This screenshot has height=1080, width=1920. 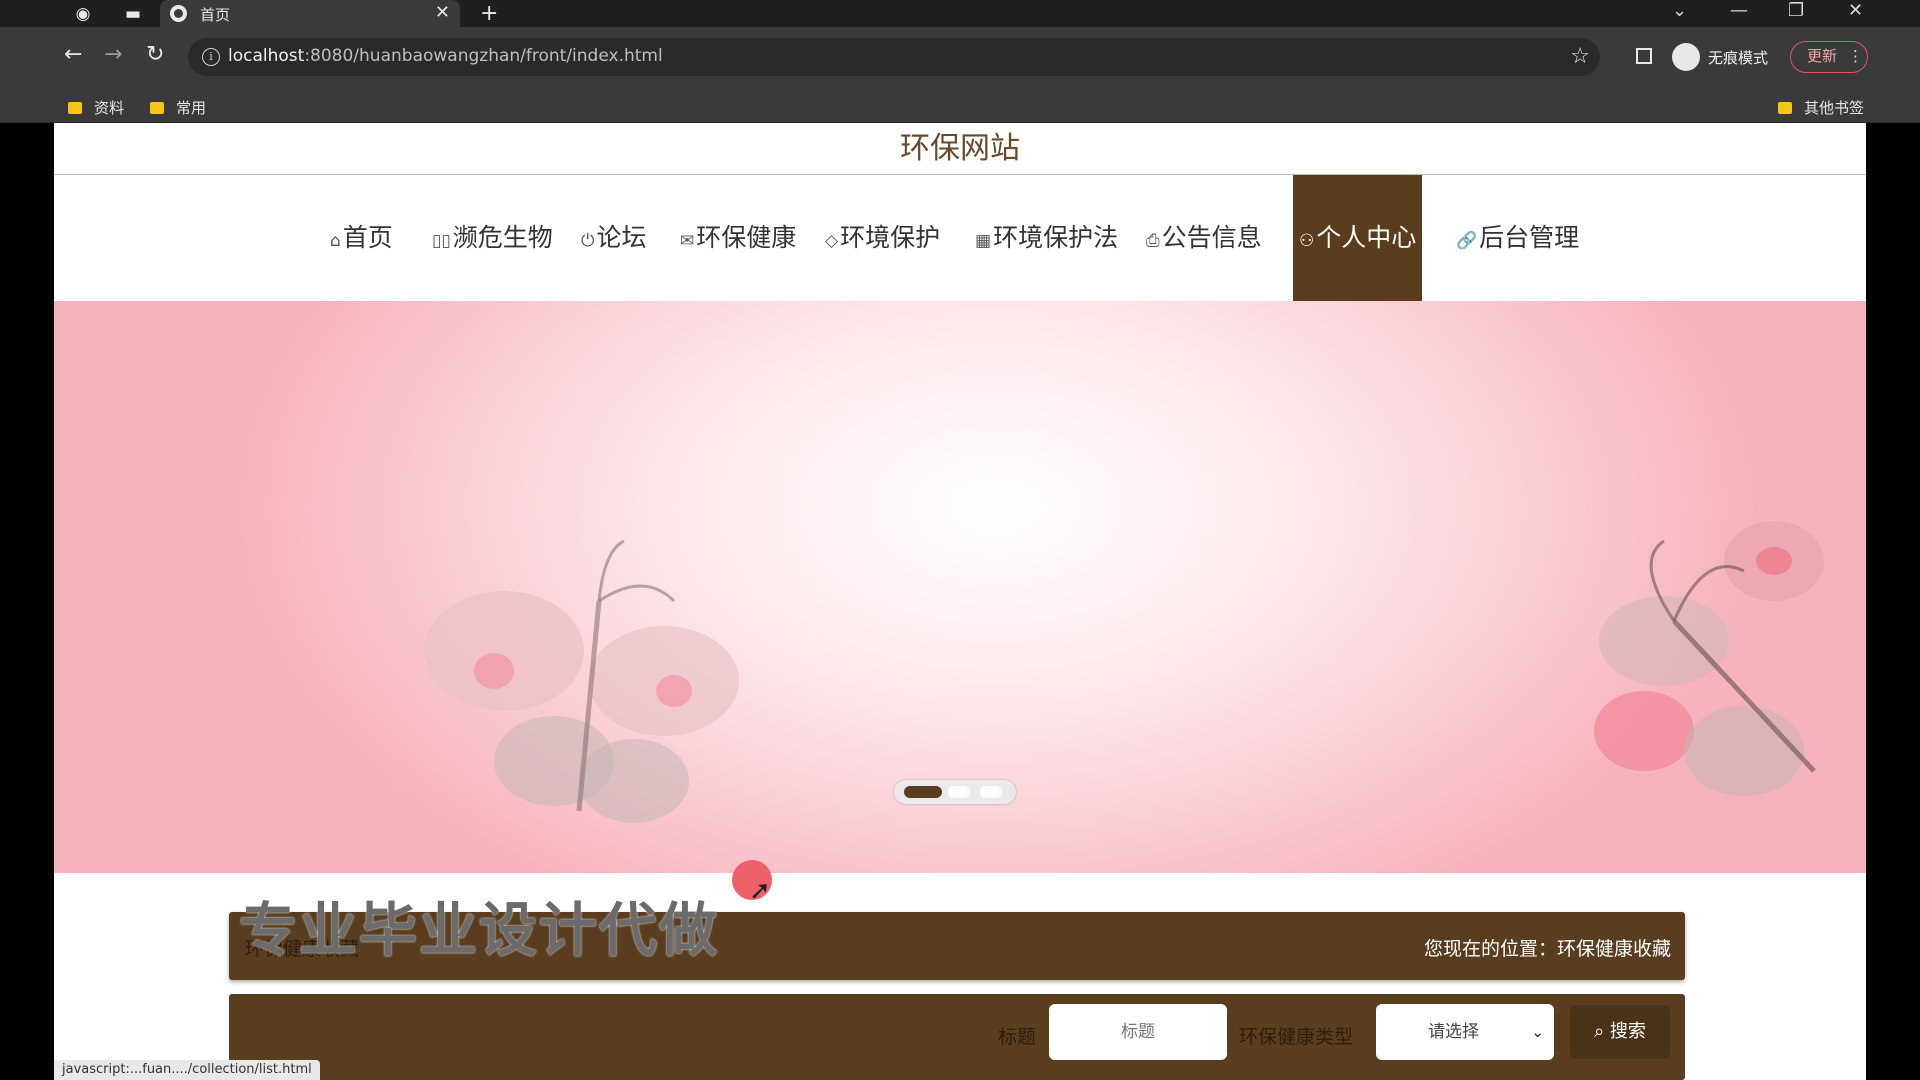 I want to click on close-icon: ✕, so click(x=442, y=12).